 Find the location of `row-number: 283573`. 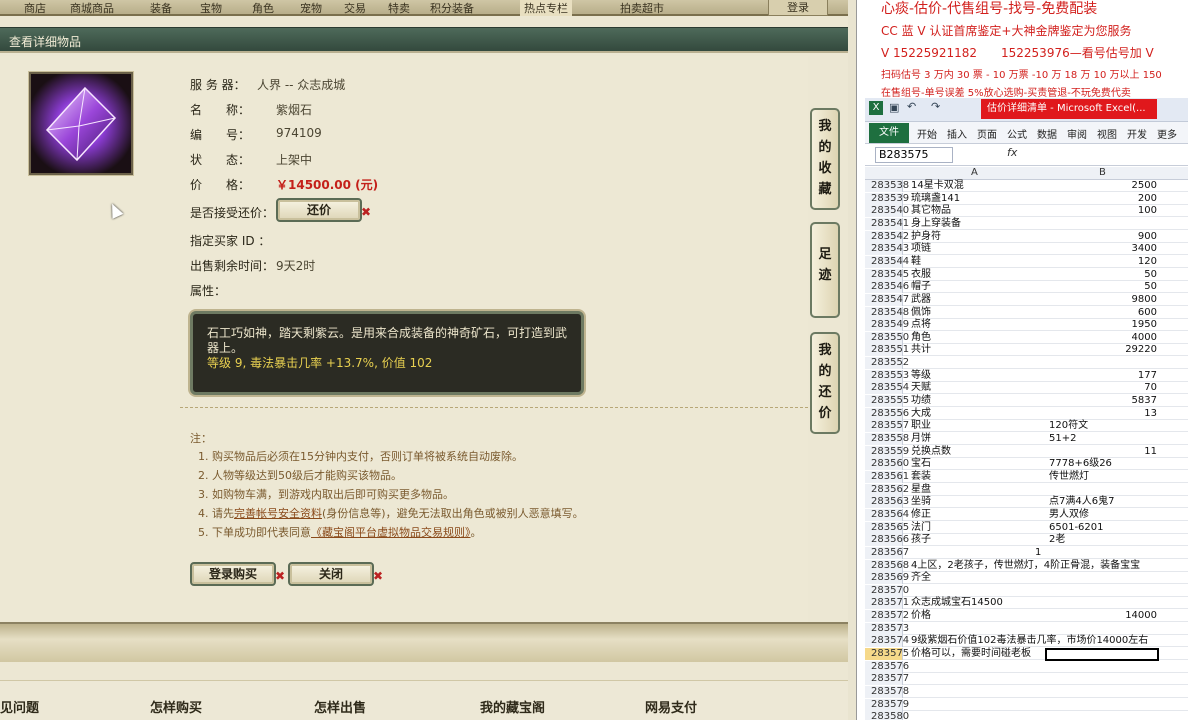

row-number: 283573 is located at coordinates (887, 628).